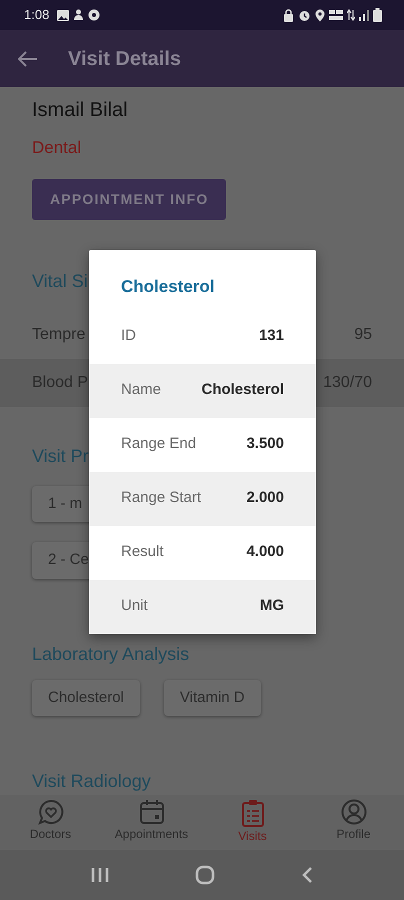 The height and width of the screenshot is (900, 404). Describe the element at coordinates (134, 606) in the screenshot. I see `detail-label: Unit` at that location.